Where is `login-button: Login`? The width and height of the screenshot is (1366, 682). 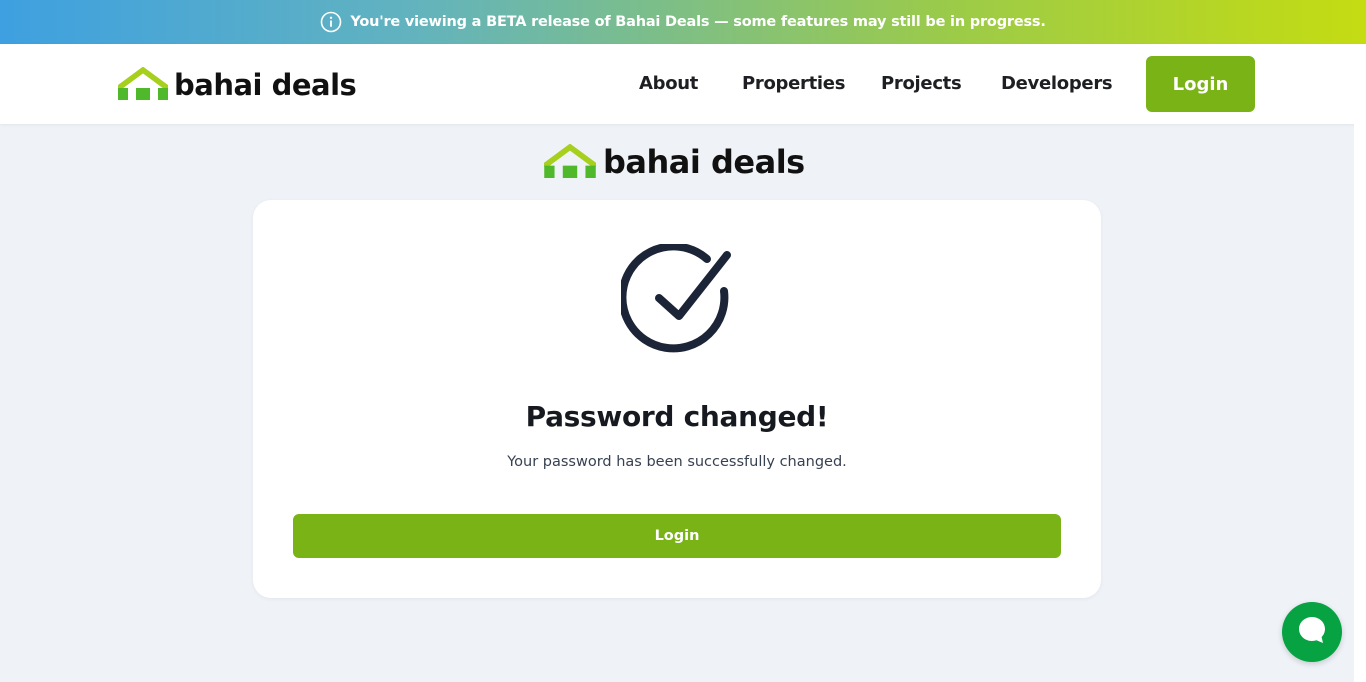
login-button: Login is located at coordinates (677, 536).